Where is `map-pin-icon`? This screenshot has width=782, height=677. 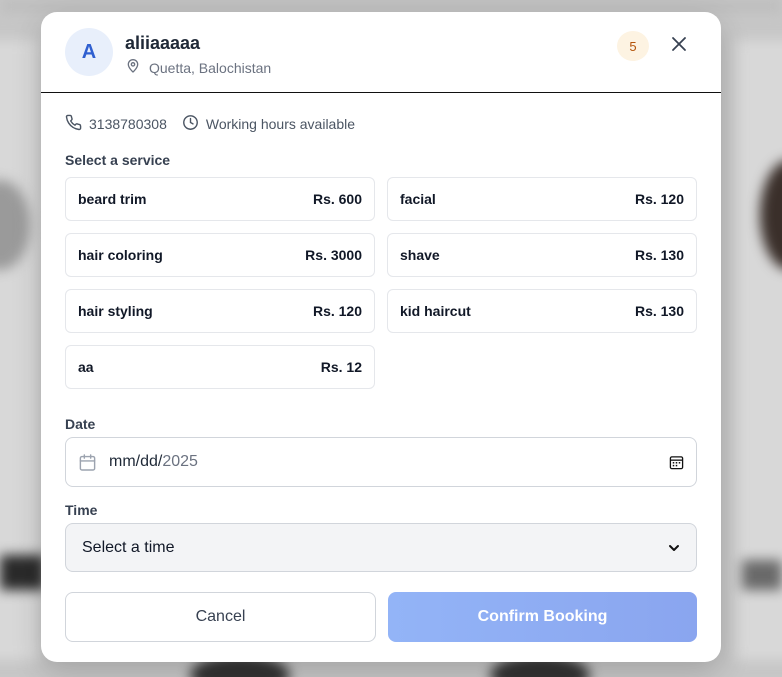 map-pin-icon is located at coordinates (133, 67).